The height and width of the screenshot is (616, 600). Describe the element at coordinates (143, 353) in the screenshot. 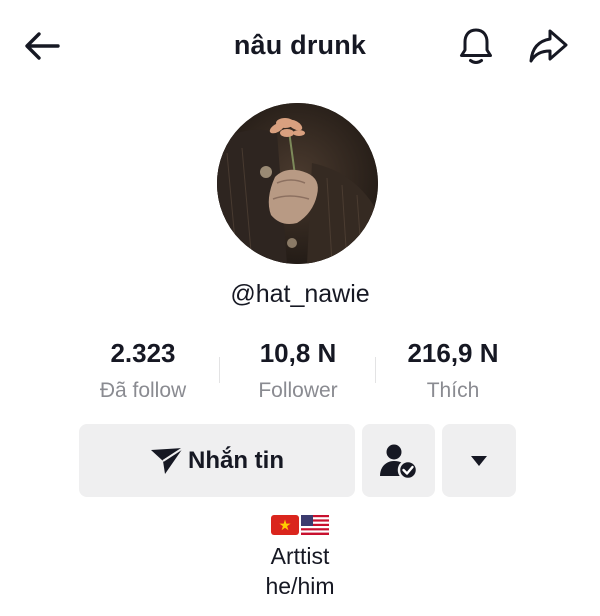

I see `stat-value: 2.323` at that location.